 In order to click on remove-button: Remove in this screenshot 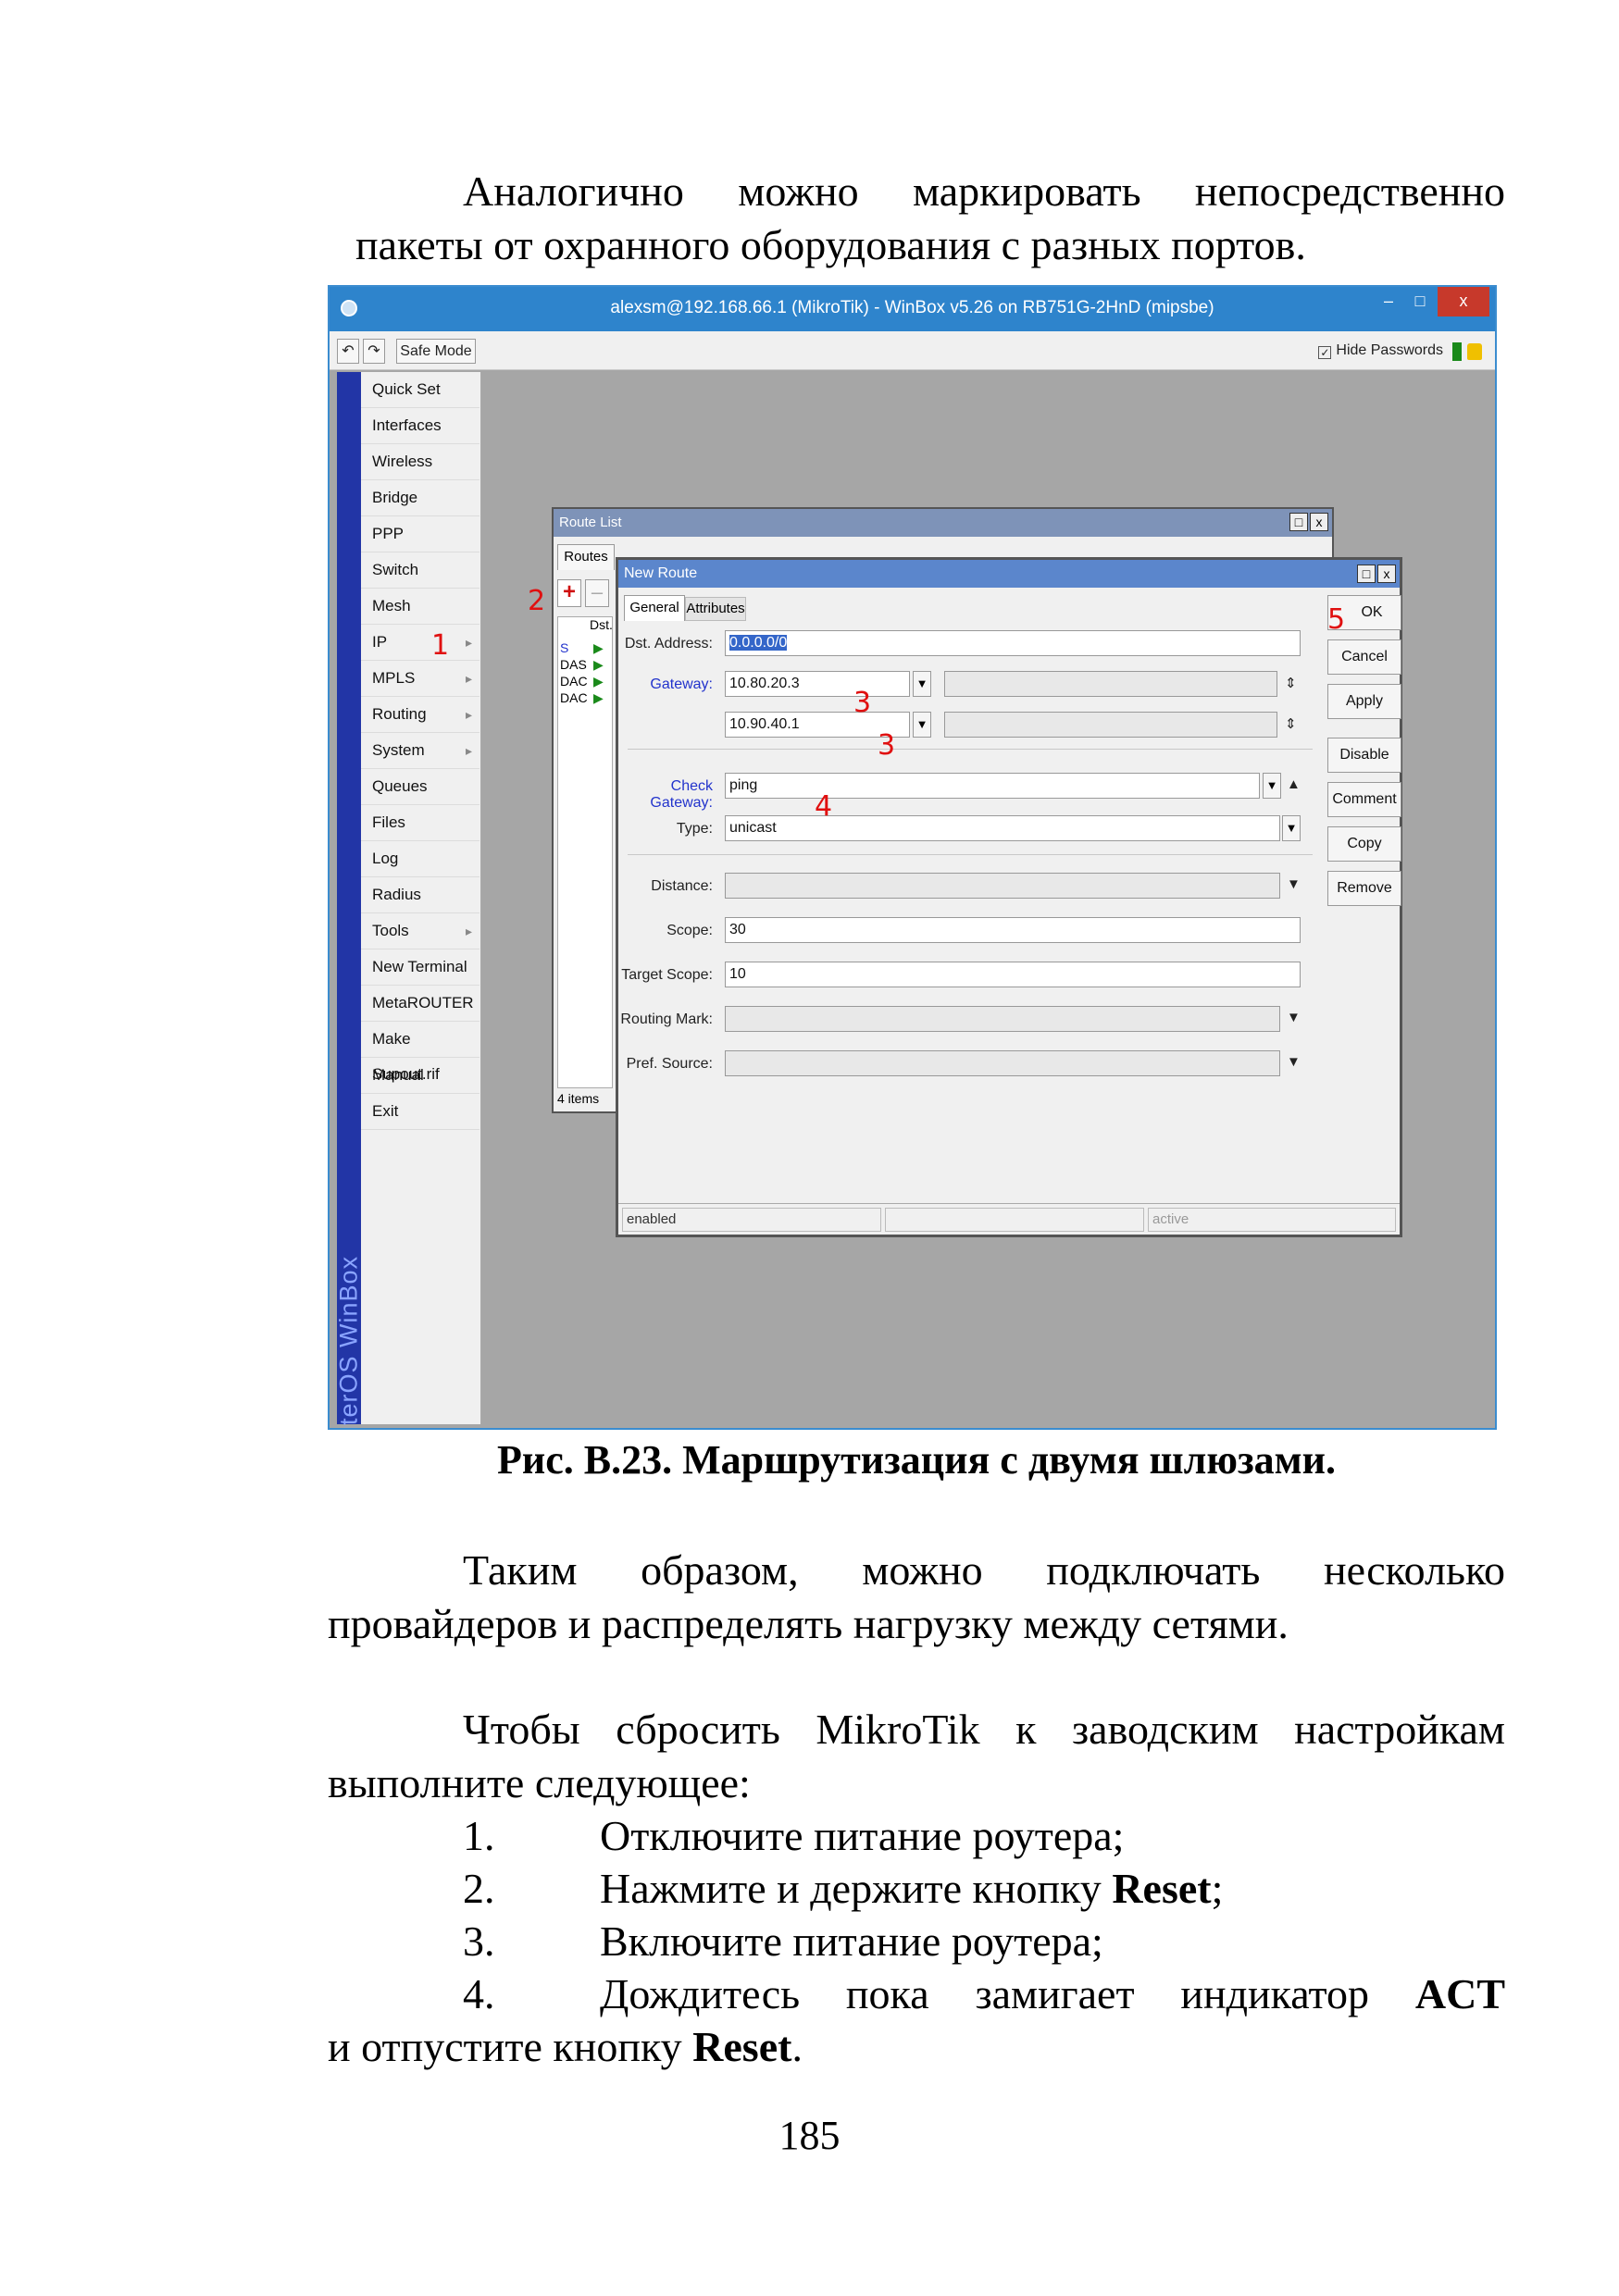, I will do `click(1364, 889)`.